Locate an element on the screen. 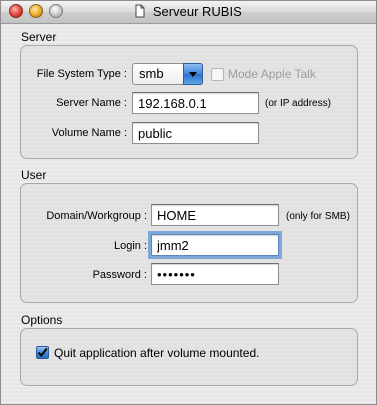  title-bar: Serveur RUBIS is located at coordinates (188, 12).